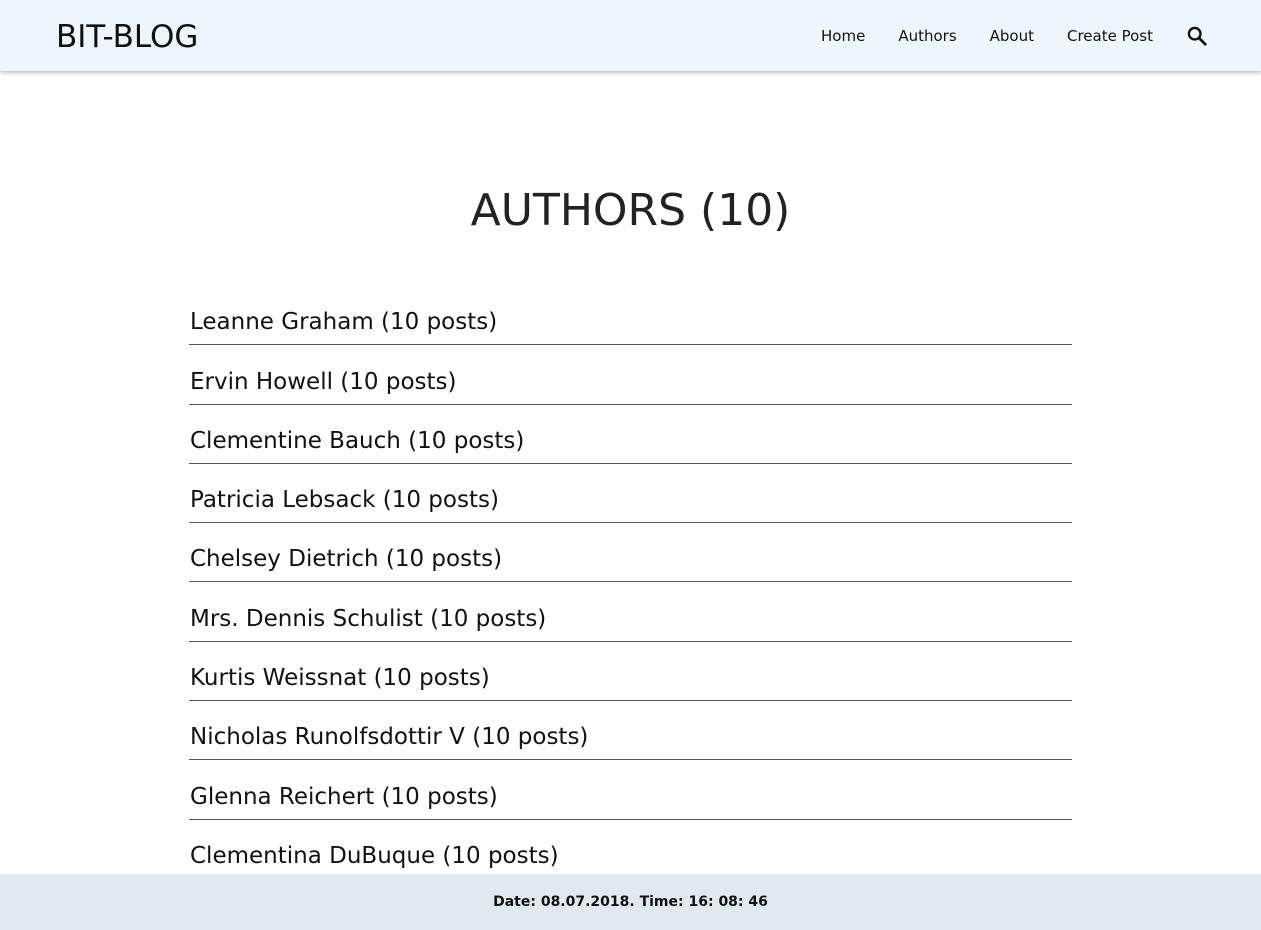  Describe the element at coordinates (374, 856) in the screenshot. I see `author-name: Clementina DuBuque (10 posts)` at that location.